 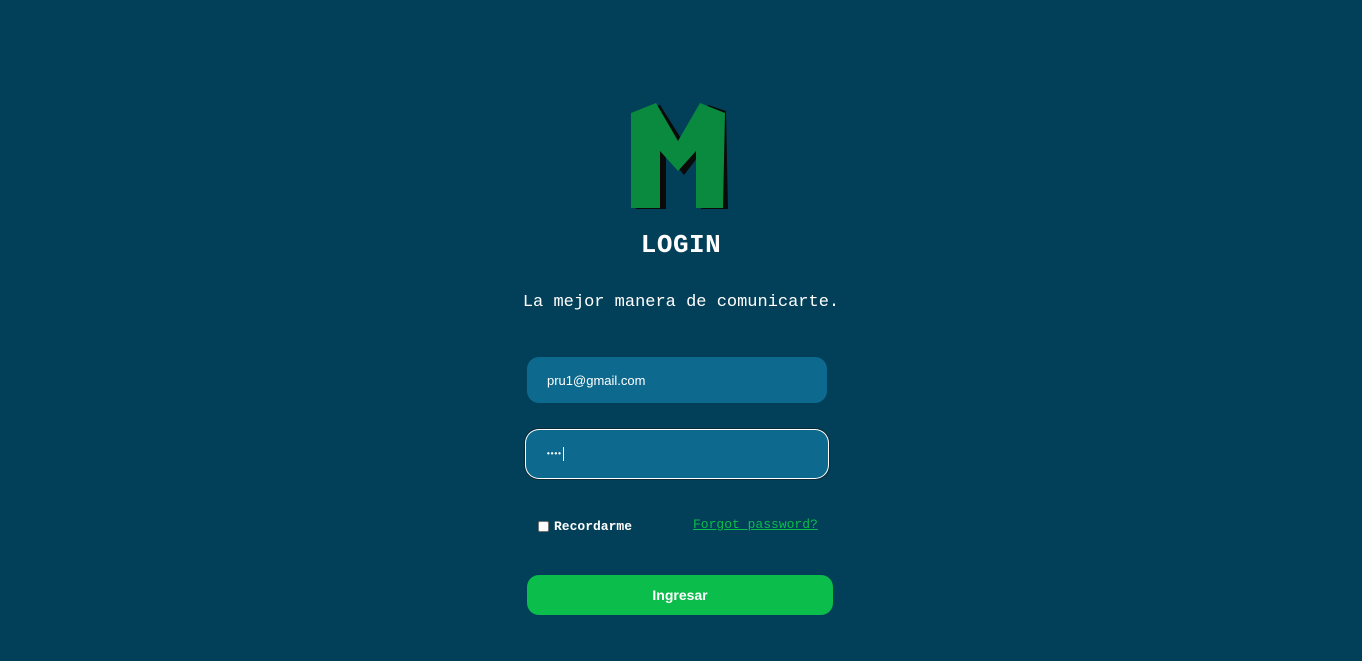 I want to click on password-field: ••••, so click(x=677, y=454).